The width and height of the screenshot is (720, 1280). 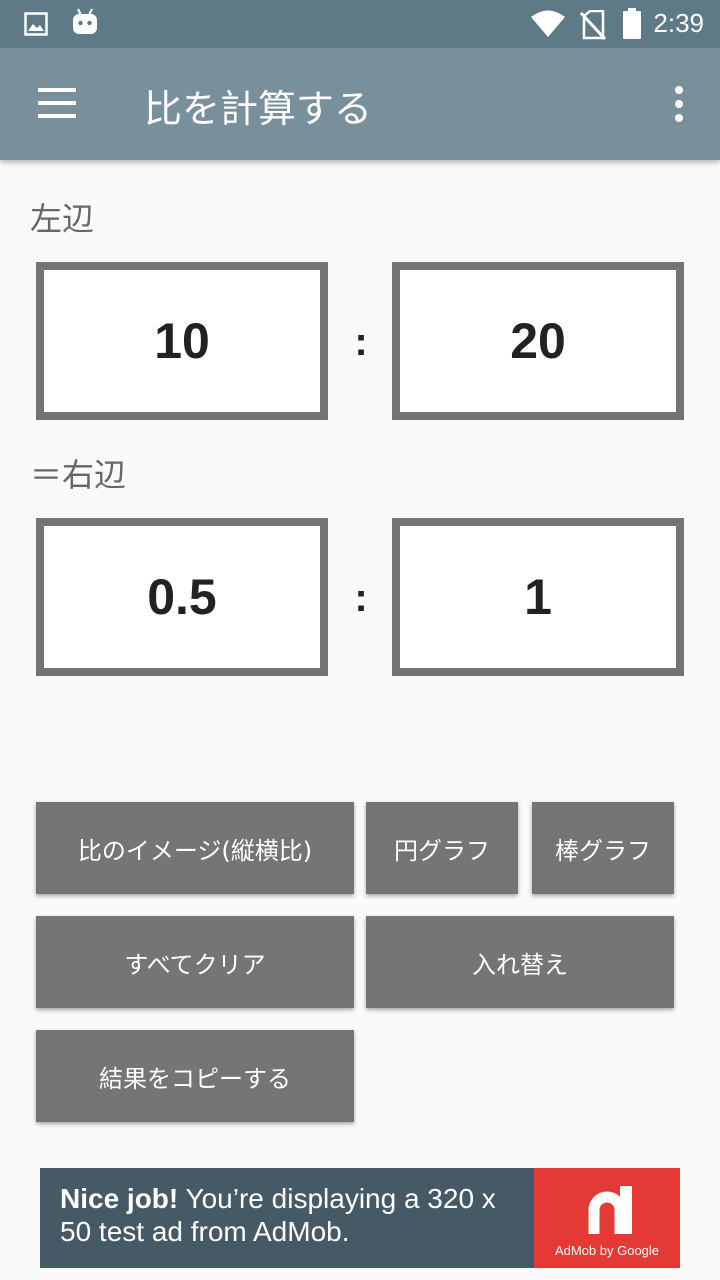 What do you see at coordinates (593, 25) in the screenshot?
I see `no-sim-icon` at bounding box center [593, 25].